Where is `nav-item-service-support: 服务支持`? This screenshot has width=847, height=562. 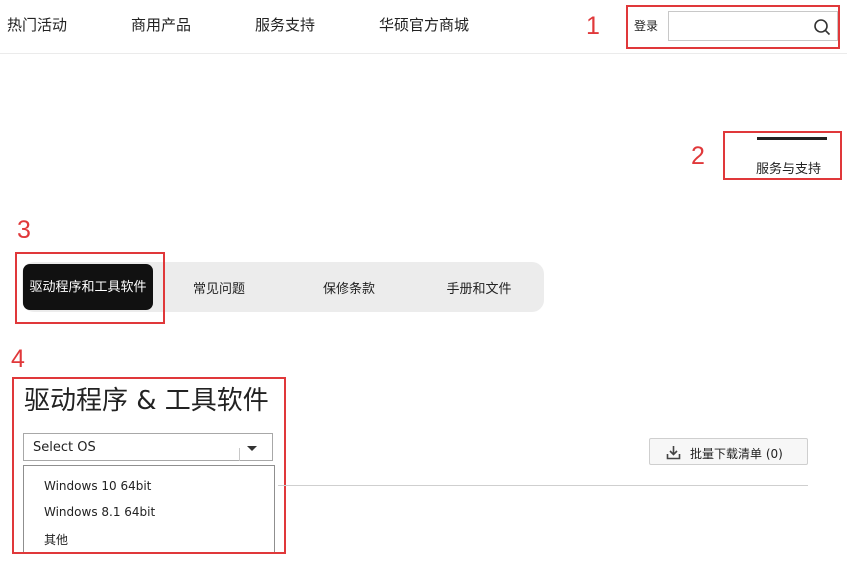
nav-item-service-support: 服务支持 is located at coordinates (285, 24).